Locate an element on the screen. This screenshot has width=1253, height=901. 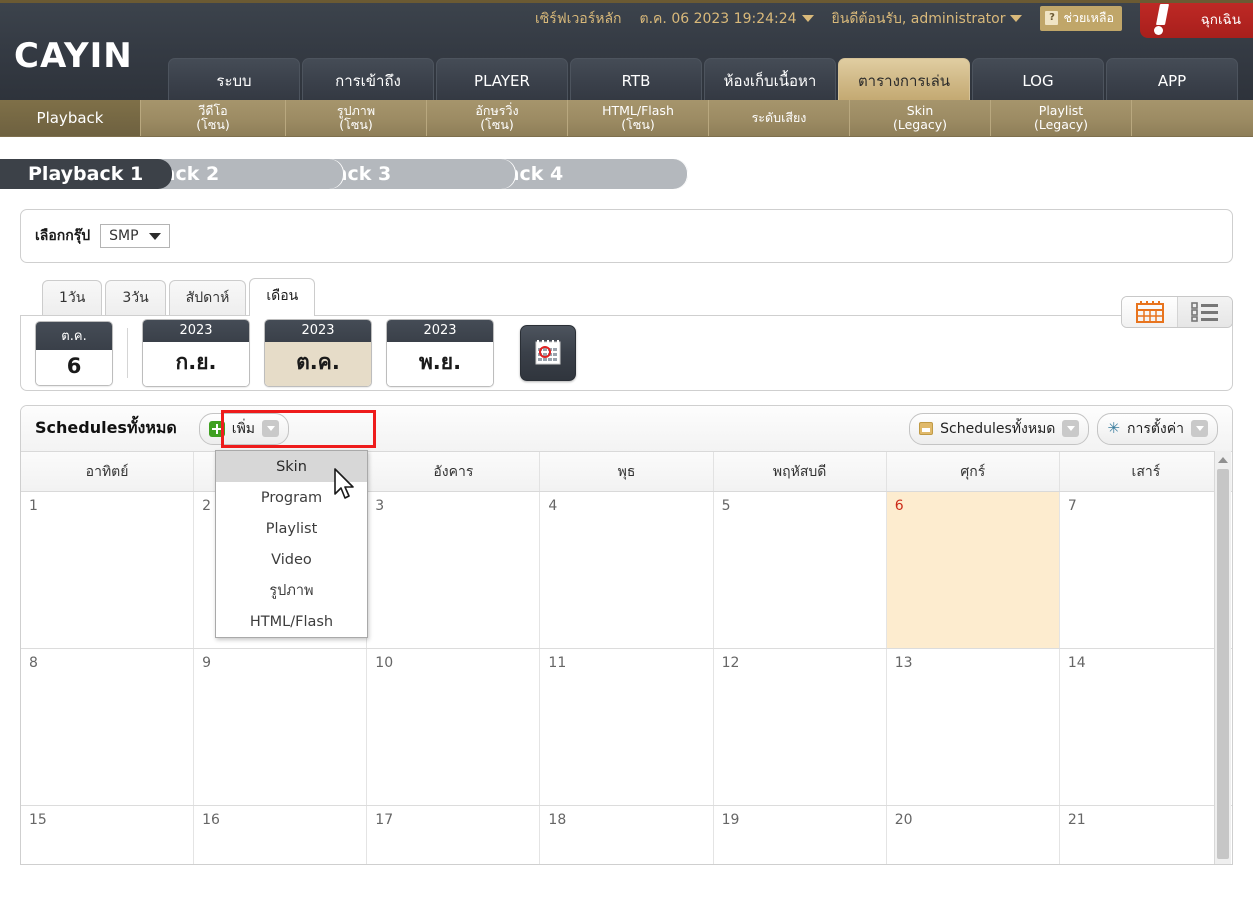
calendar-cell: 5 is located at coordinates (800, 570).